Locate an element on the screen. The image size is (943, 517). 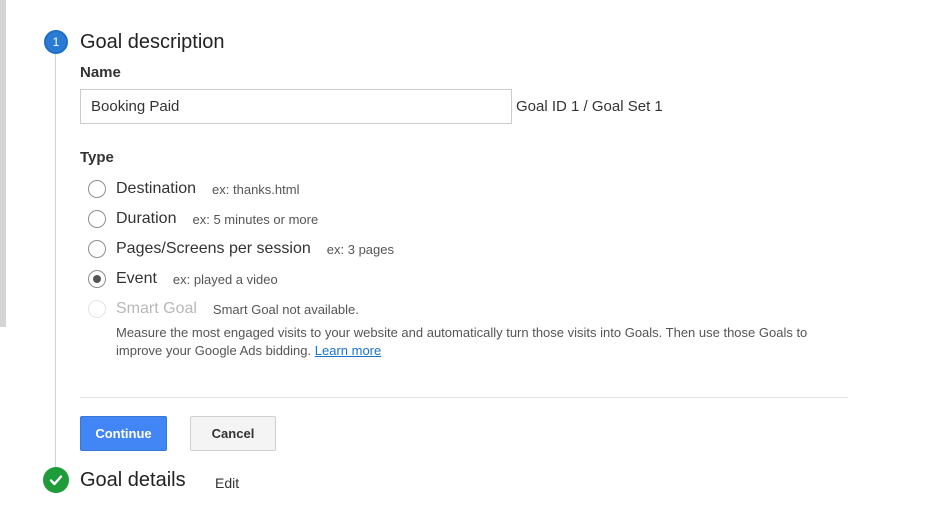
option-label: Destination is located at coordinates (156, 188).